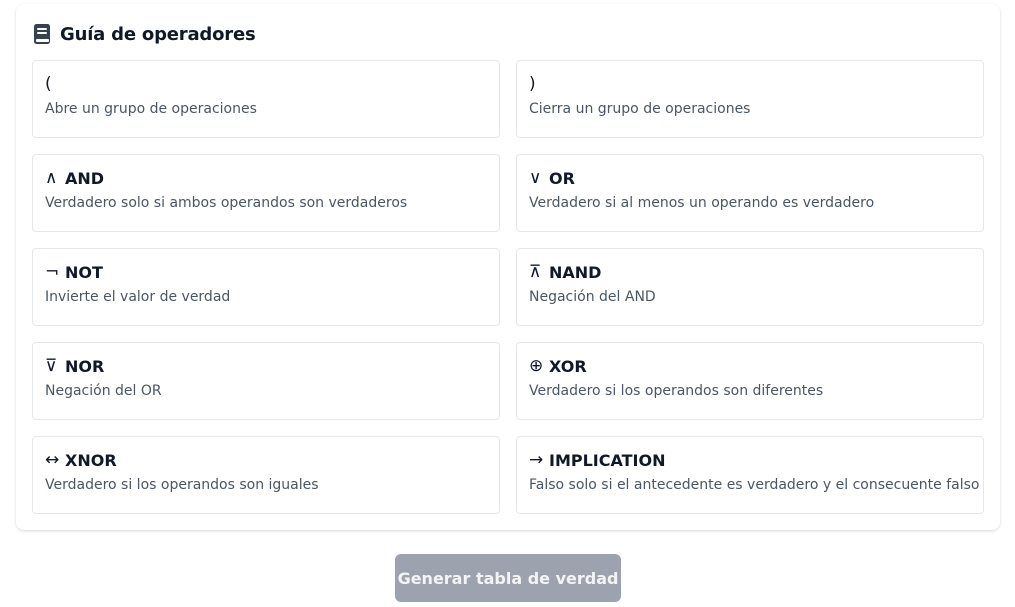  I want to click on operator-name: OR, so click(562, 178).